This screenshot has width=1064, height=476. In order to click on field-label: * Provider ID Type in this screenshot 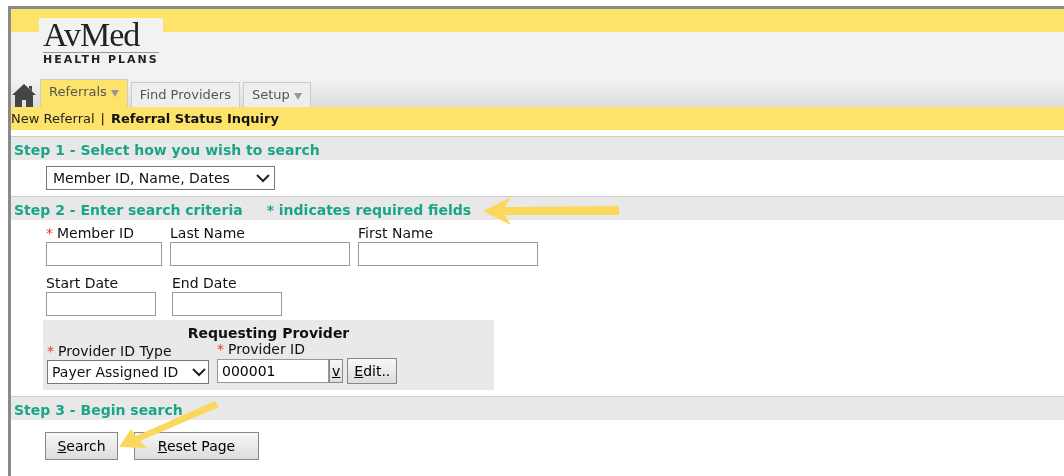, I will do `click(110, 351)`.